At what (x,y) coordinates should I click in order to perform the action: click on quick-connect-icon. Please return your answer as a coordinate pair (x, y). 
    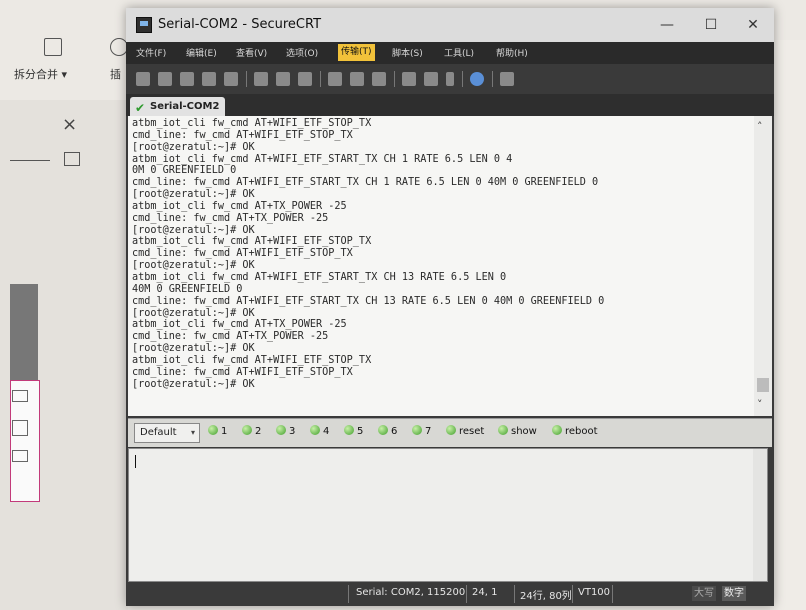
    Looking at the image, I should click on (165, 79).